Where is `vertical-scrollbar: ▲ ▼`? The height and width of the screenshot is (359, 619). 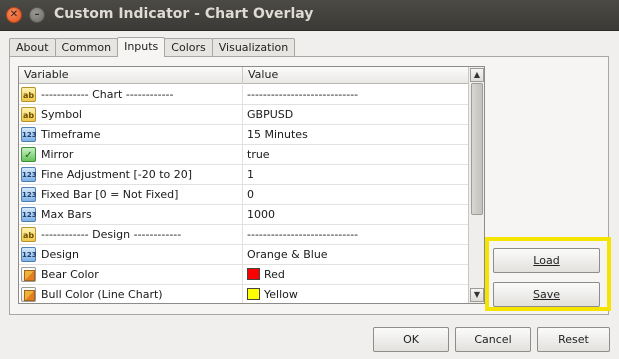 vertical-scrollbar: ▲ ▼ is located at coordinates (476, 185).